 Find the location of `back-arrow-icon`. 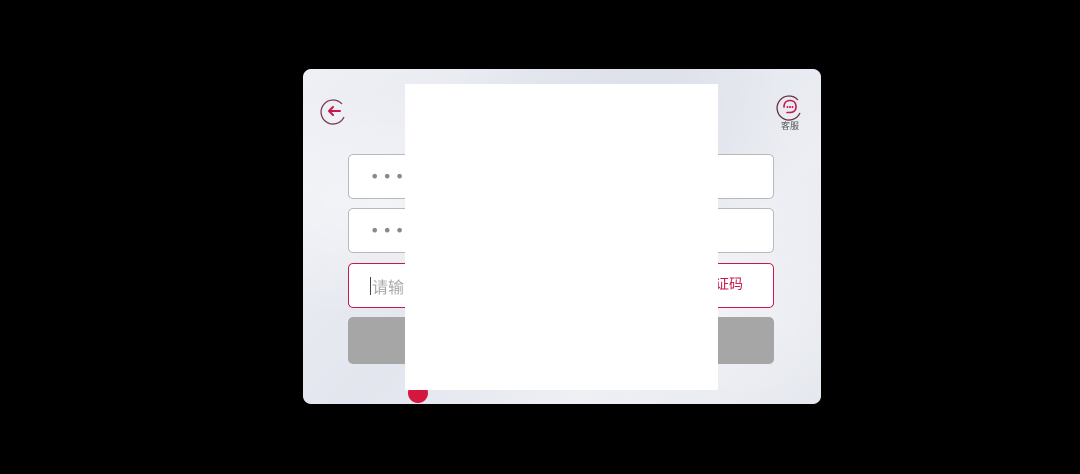

back-arrow-icon is located at coordinates (332, 112).